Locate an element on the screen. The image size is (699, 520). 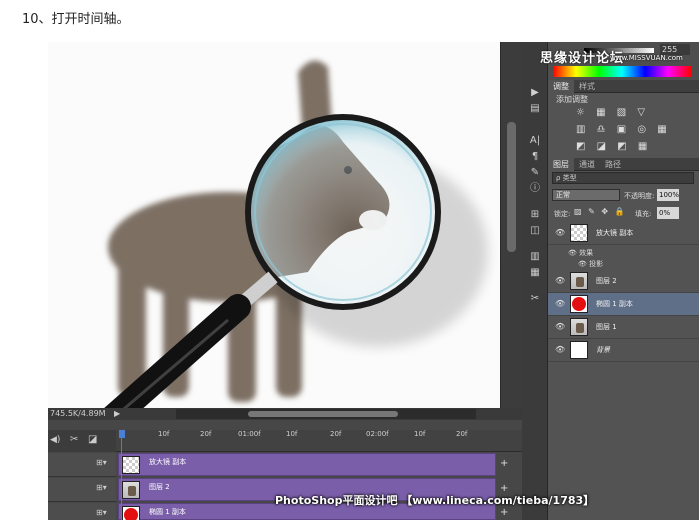
add-adjustment-label: 添加调整 is located at coordinates (572, 99).